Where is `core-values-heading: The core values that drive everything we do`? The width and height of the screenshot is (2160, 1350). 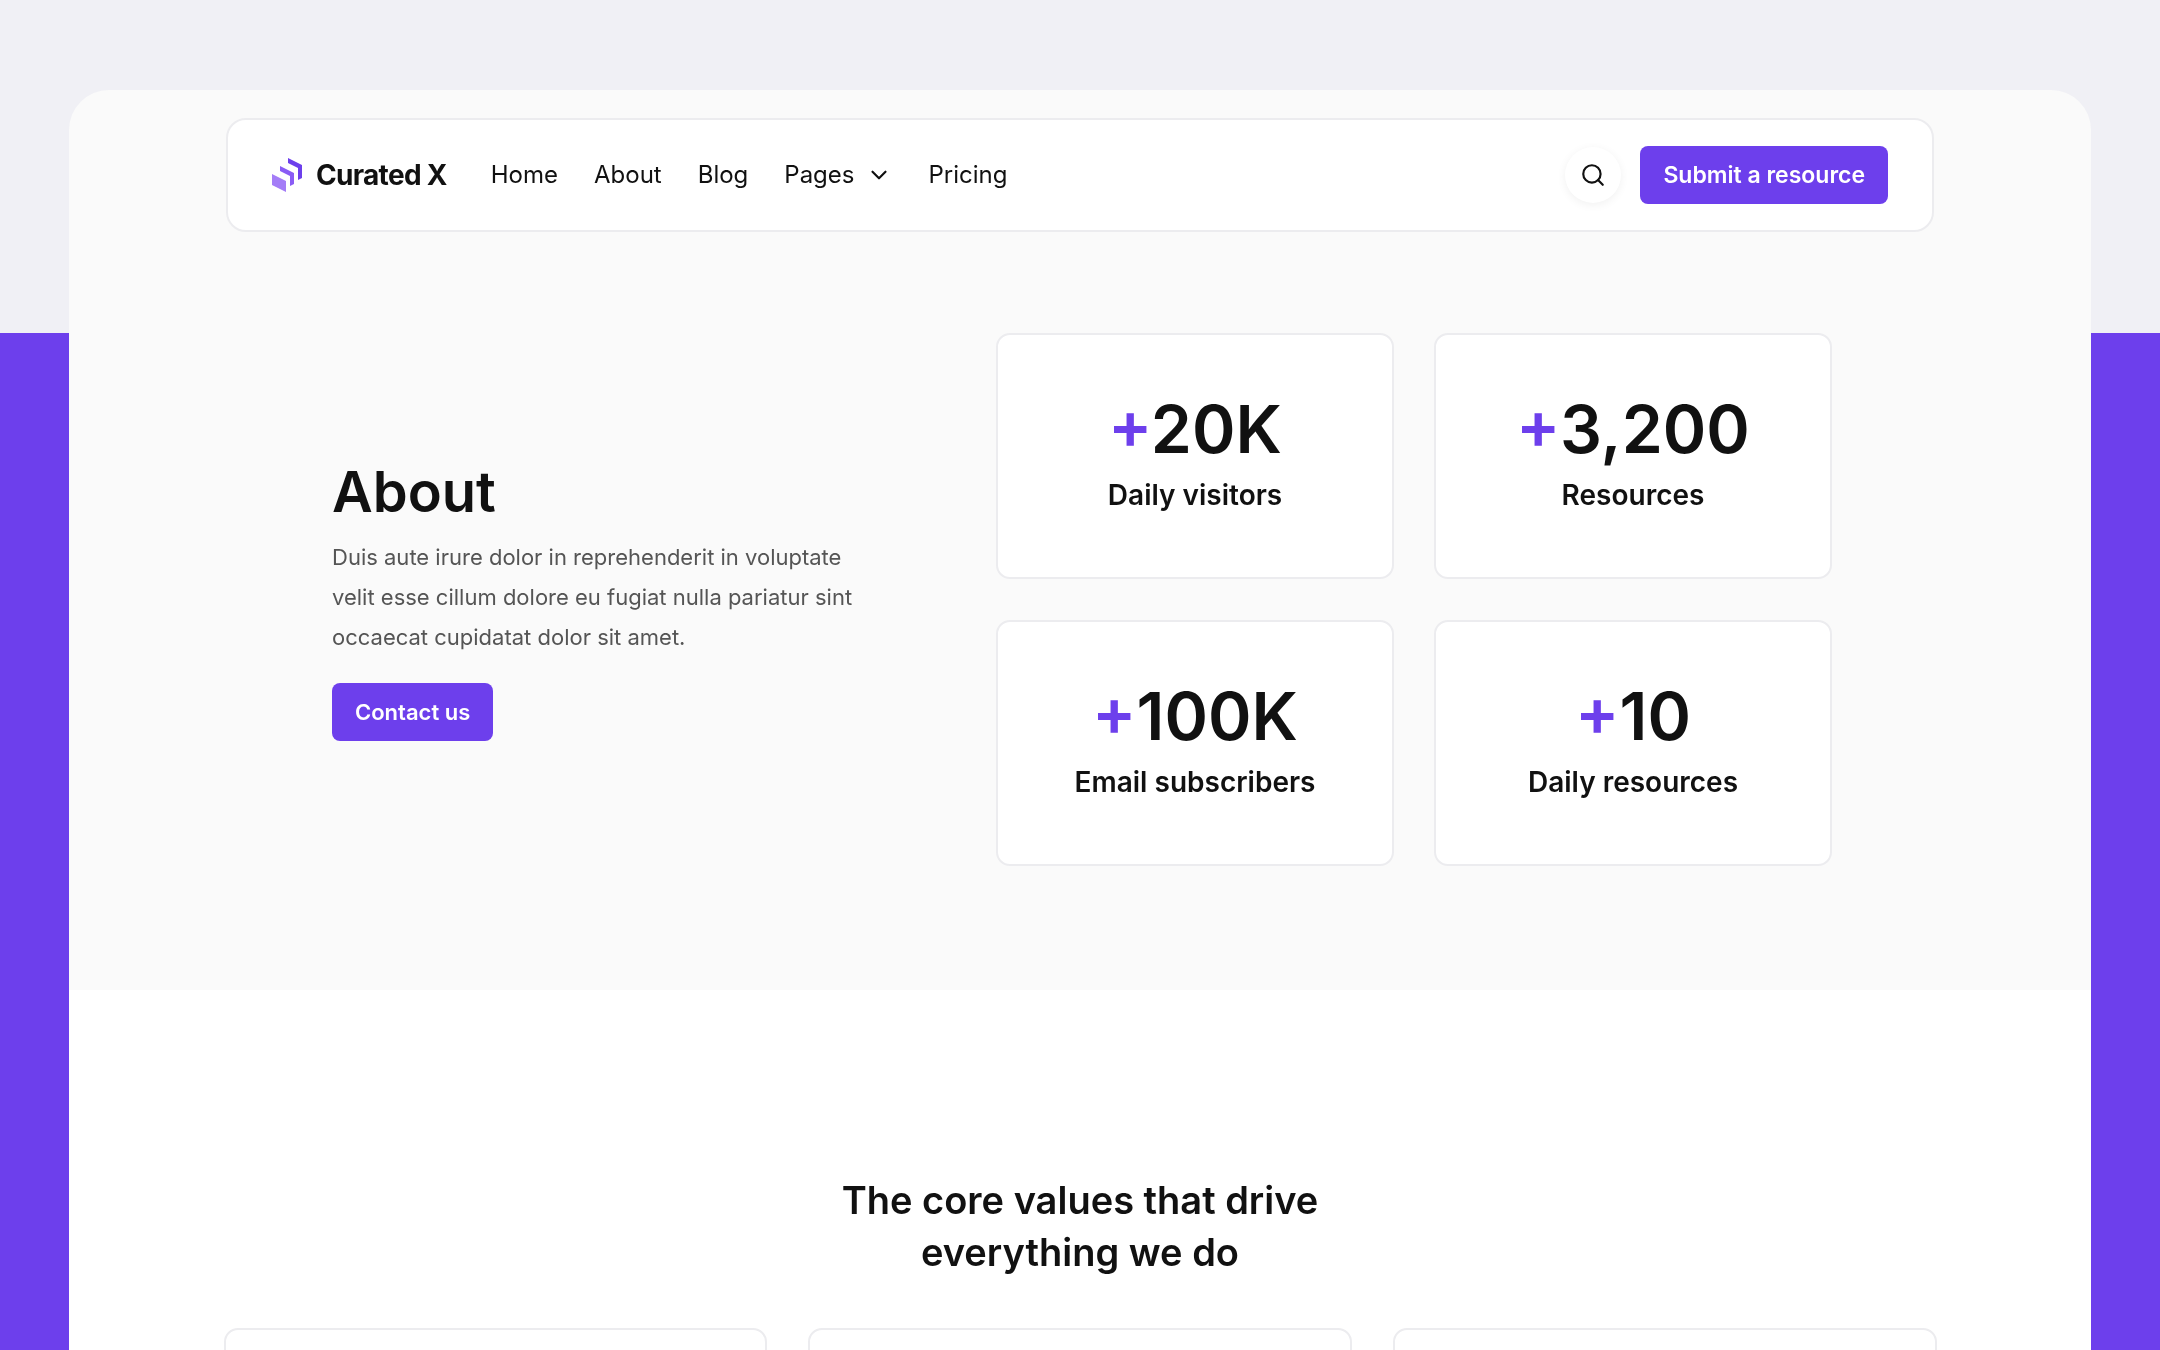
core-values-heading: The core values that drive everything we do is located at coordinates (1080, 1226).